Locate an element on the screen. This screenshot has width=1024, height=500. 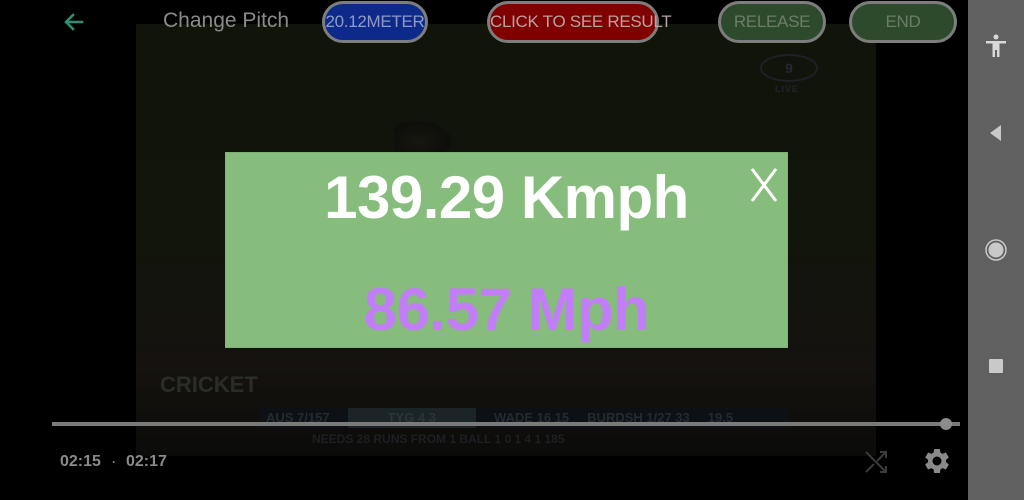
seek-bar is located at coordinates (506, 424).